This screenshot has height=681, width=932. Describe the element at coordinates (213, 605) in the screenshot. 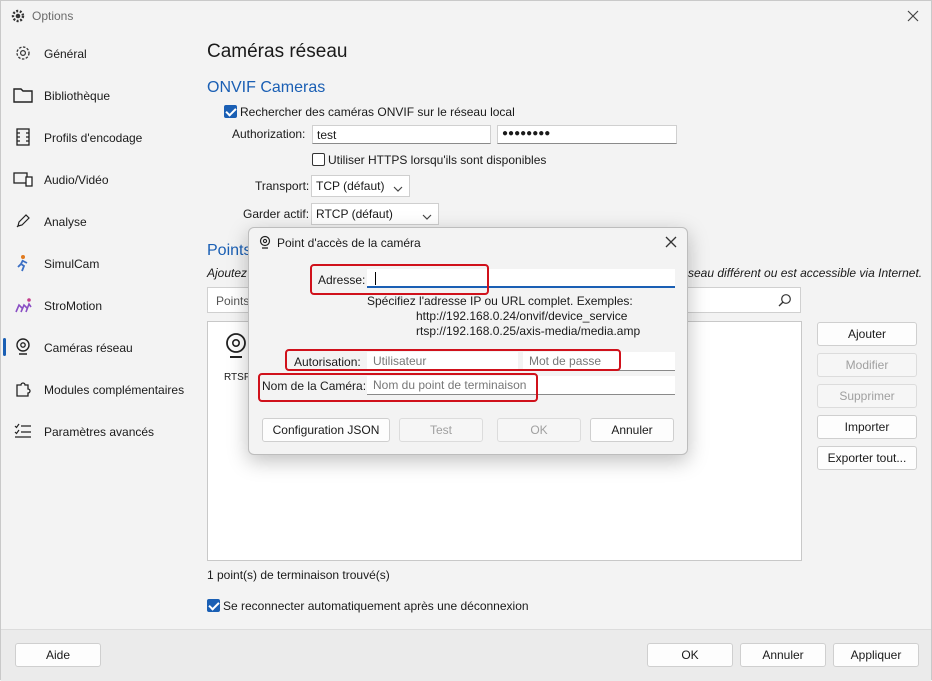

I see `reconnect-checkbox` at that location.